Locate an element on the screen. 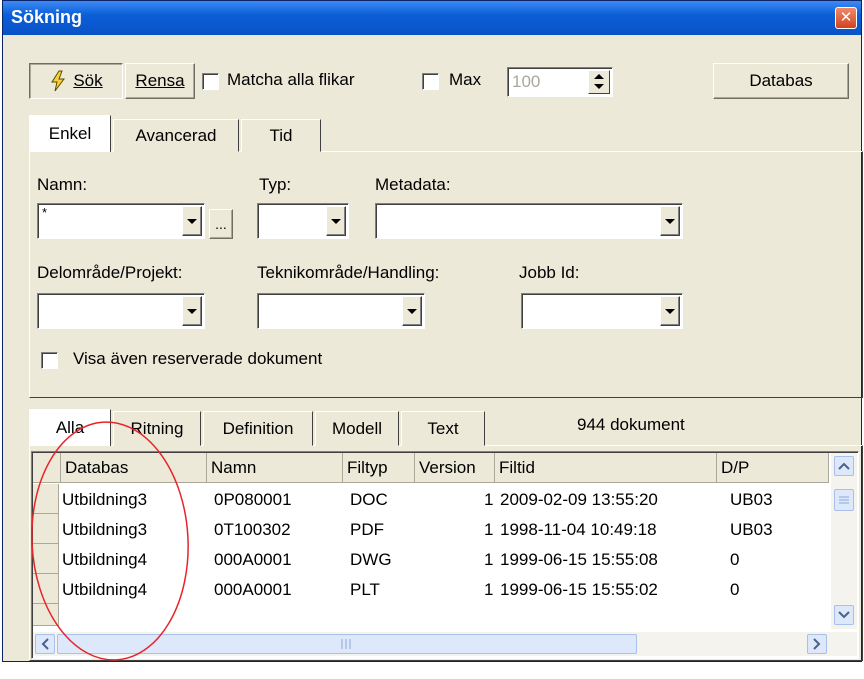  tab-enkel-label: Enkel is located at coordinates (70, 133).